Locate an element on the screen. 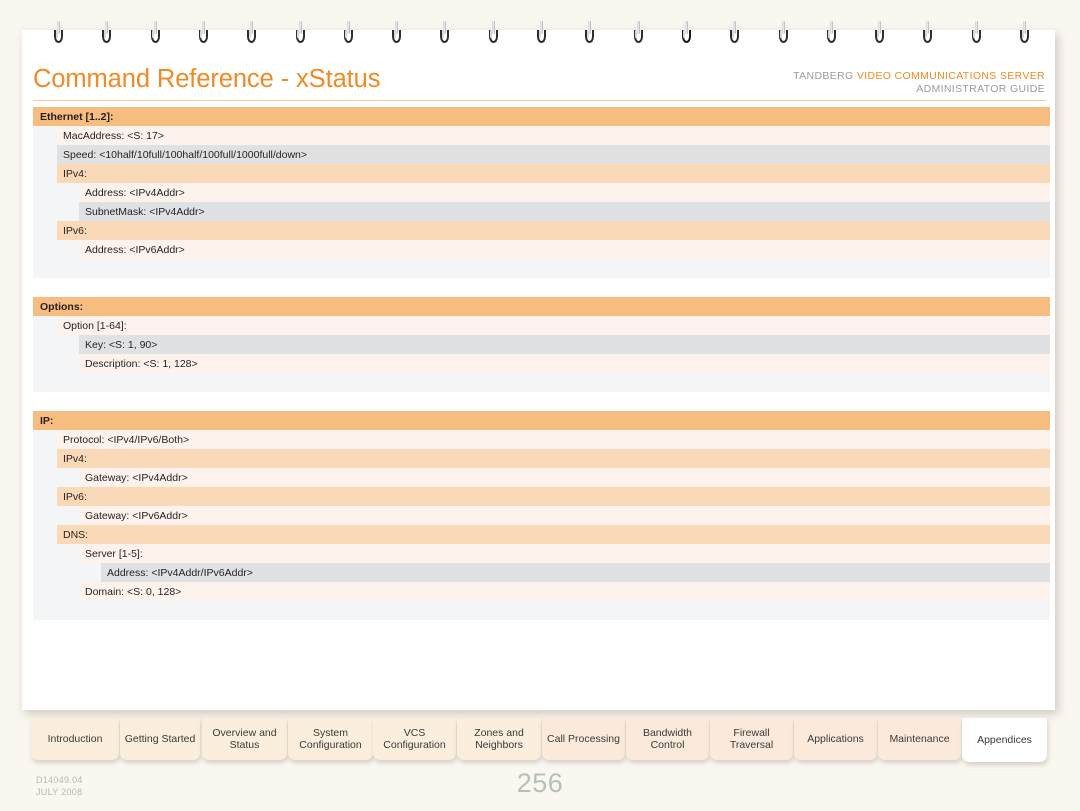  section-tab-label: Getting Started is located at coordinates (160, 738).